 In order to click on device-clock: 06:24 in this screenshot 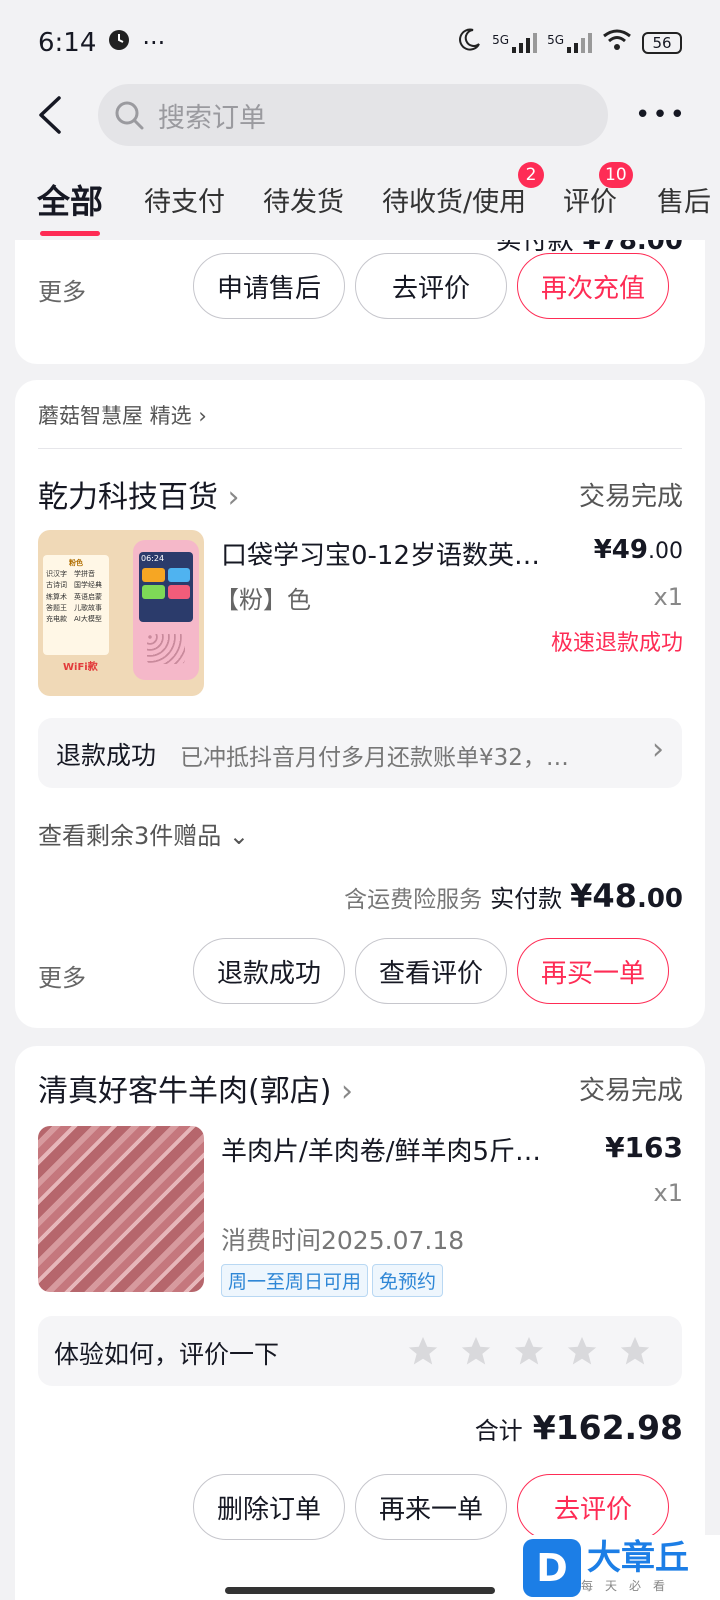, I will do `click(153, 558)`.